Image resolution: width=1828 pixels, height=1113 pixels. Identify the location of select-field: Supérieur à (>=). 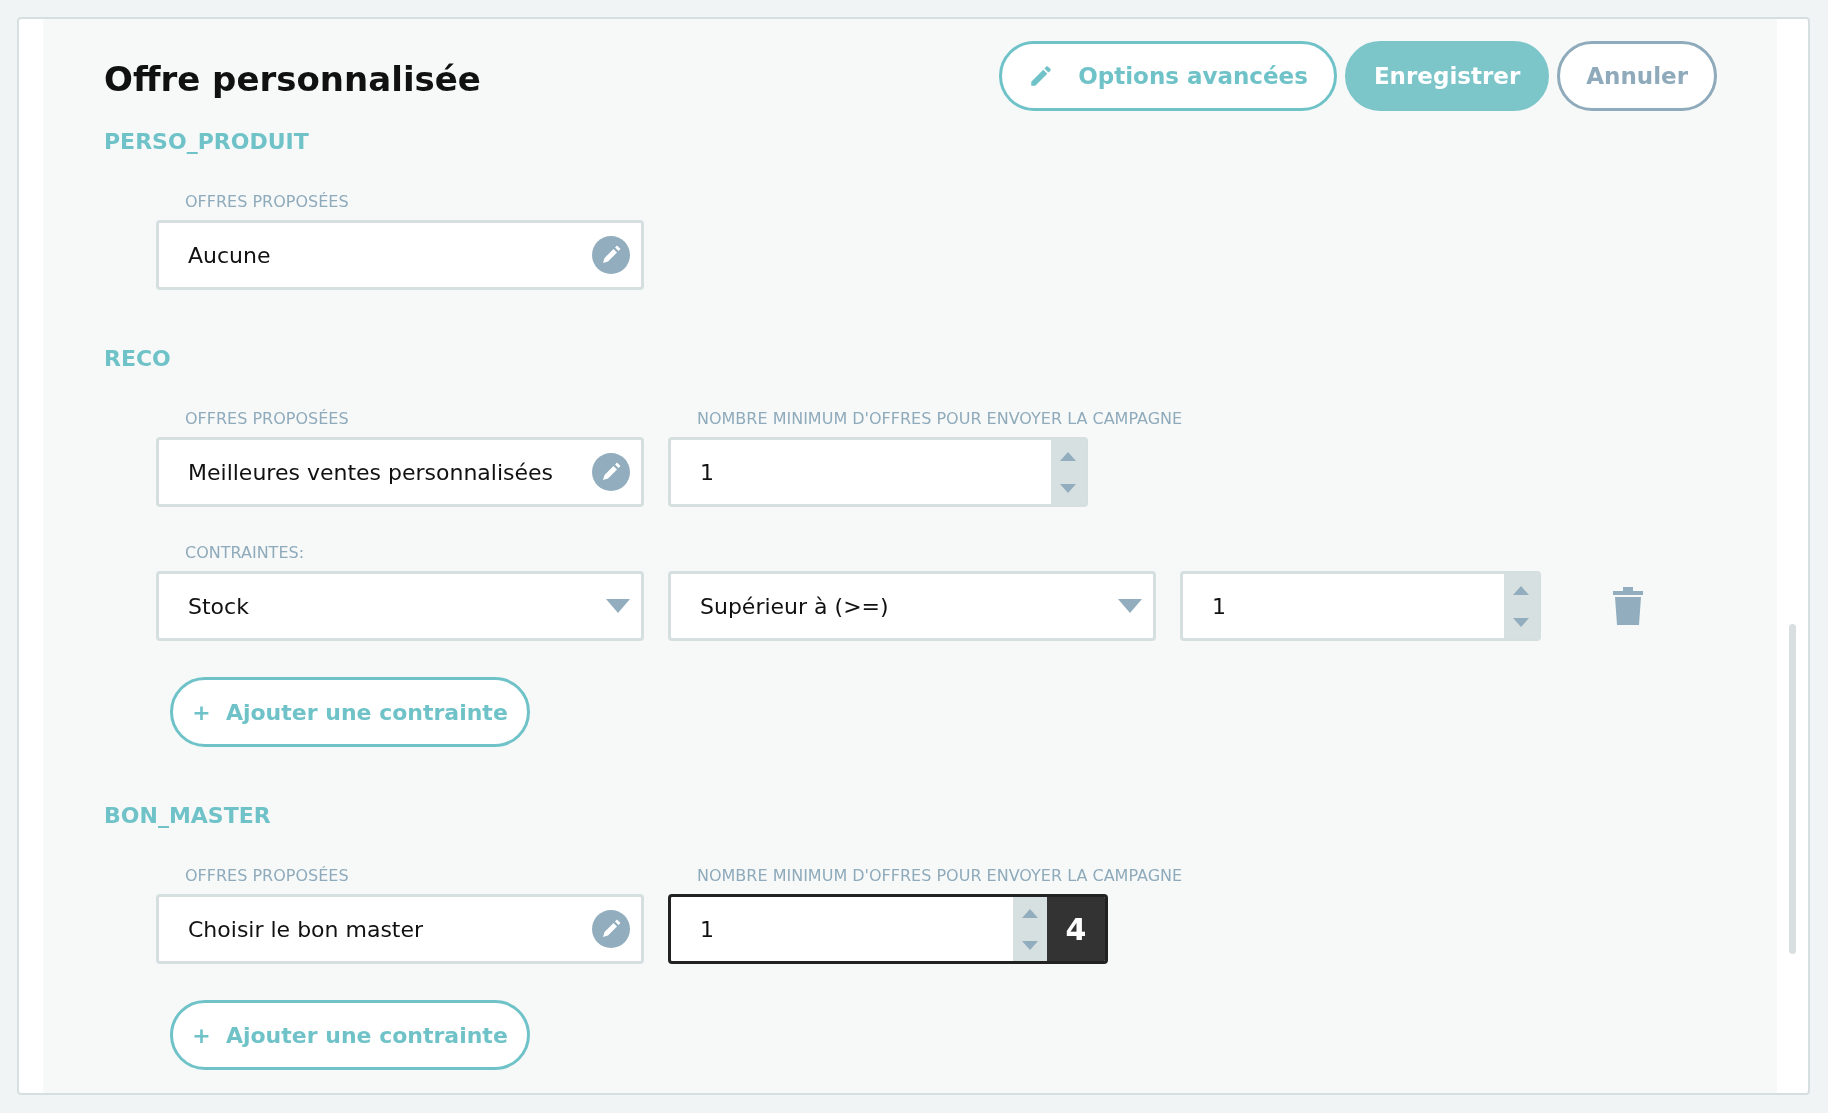
(912, 606).